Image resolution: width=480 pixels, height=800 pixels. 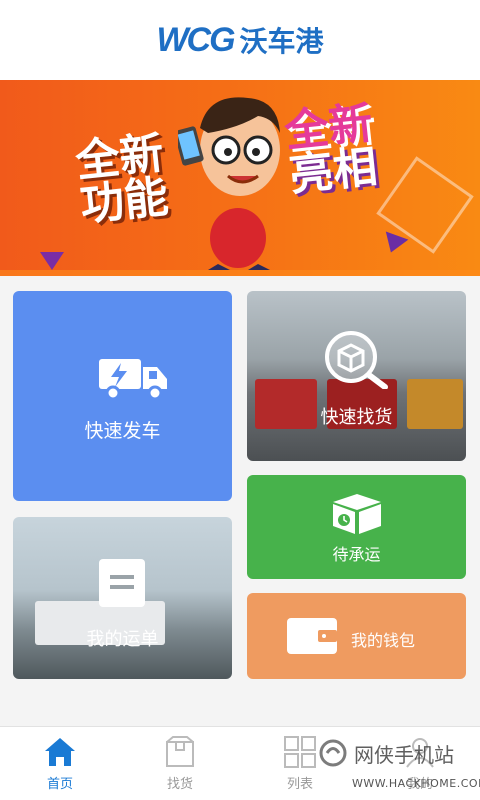 I want to click on banner-right-line2: 亮相, so click(x=333, y=171).